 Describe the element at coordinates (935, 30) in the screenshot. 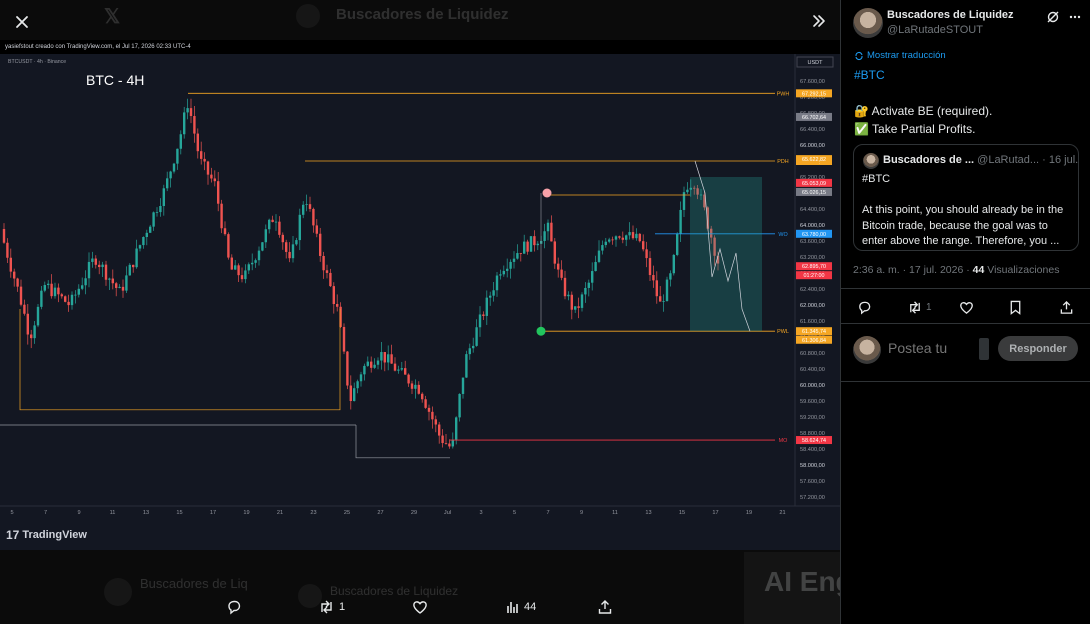

I see `author-handle: @LaRutadeSTOUT` at that location.